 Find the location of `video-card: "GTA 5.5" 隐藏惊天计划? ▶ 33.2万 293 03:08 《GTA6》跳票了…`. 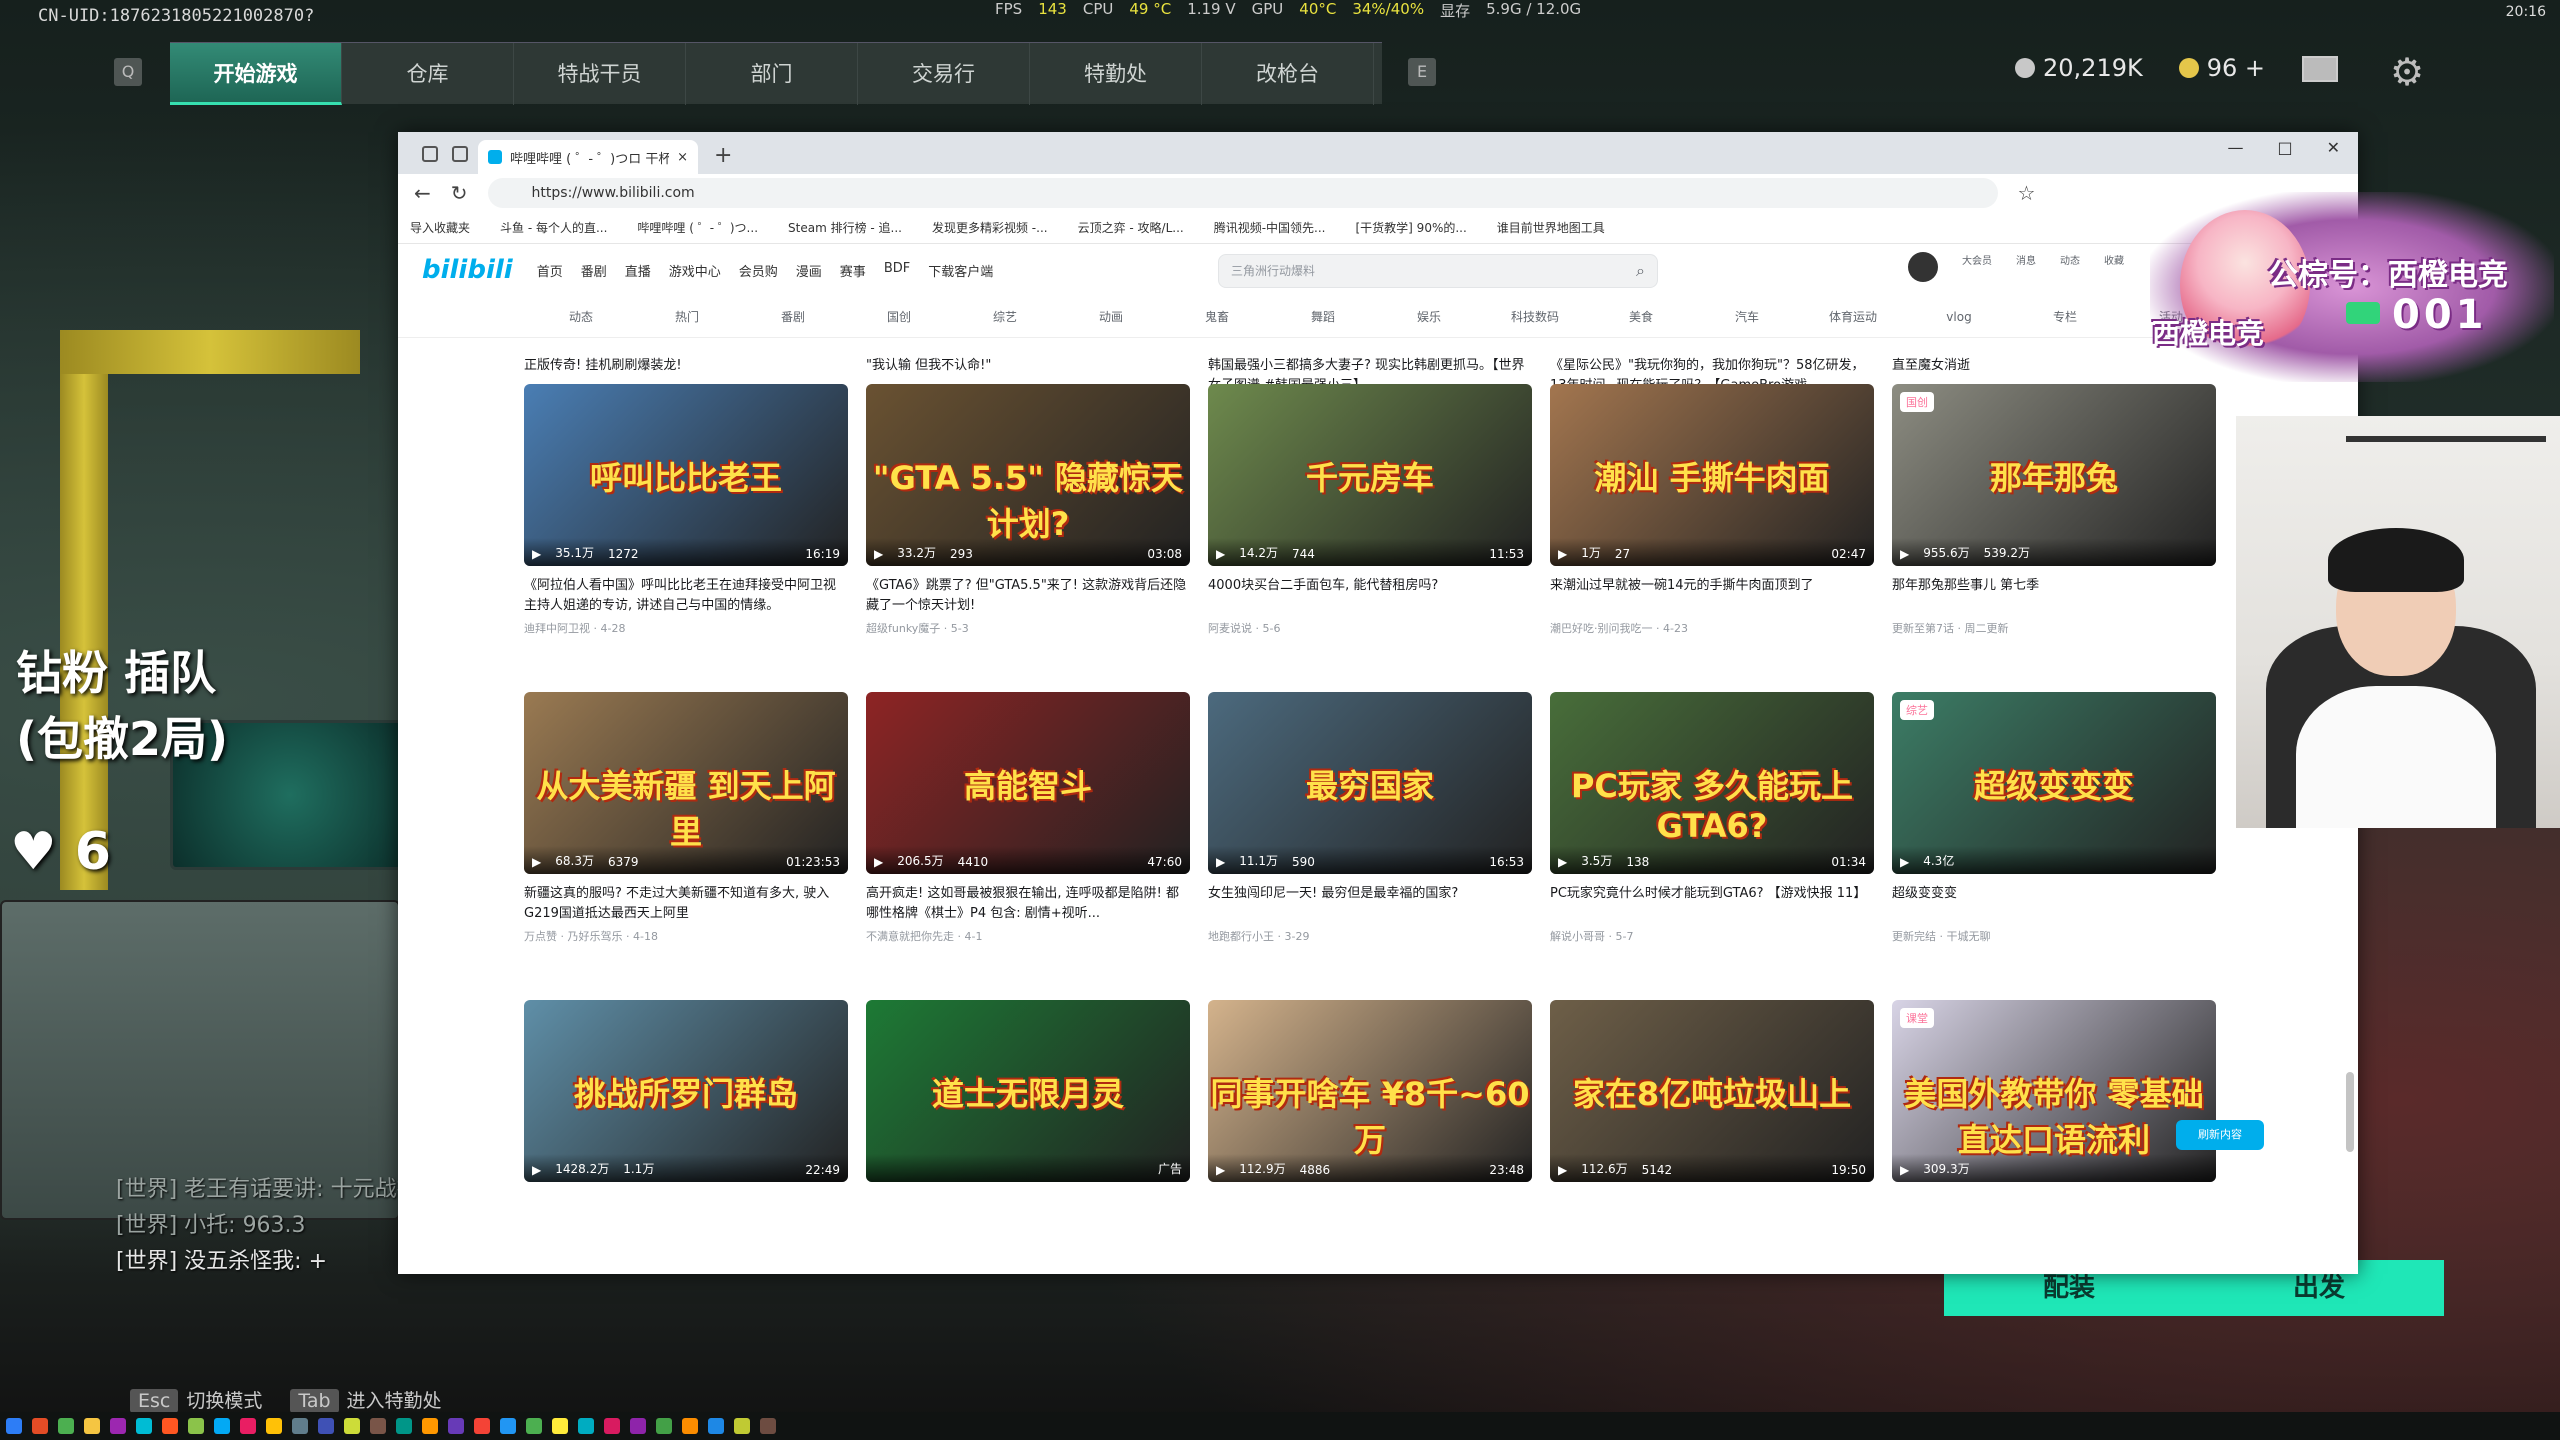

video-card: "GTA 5.5" 隐藏惊天计划? ▶ 33.2万 293 03:08 《GTA6》跳票了… is located at coordinates (1028, 510).